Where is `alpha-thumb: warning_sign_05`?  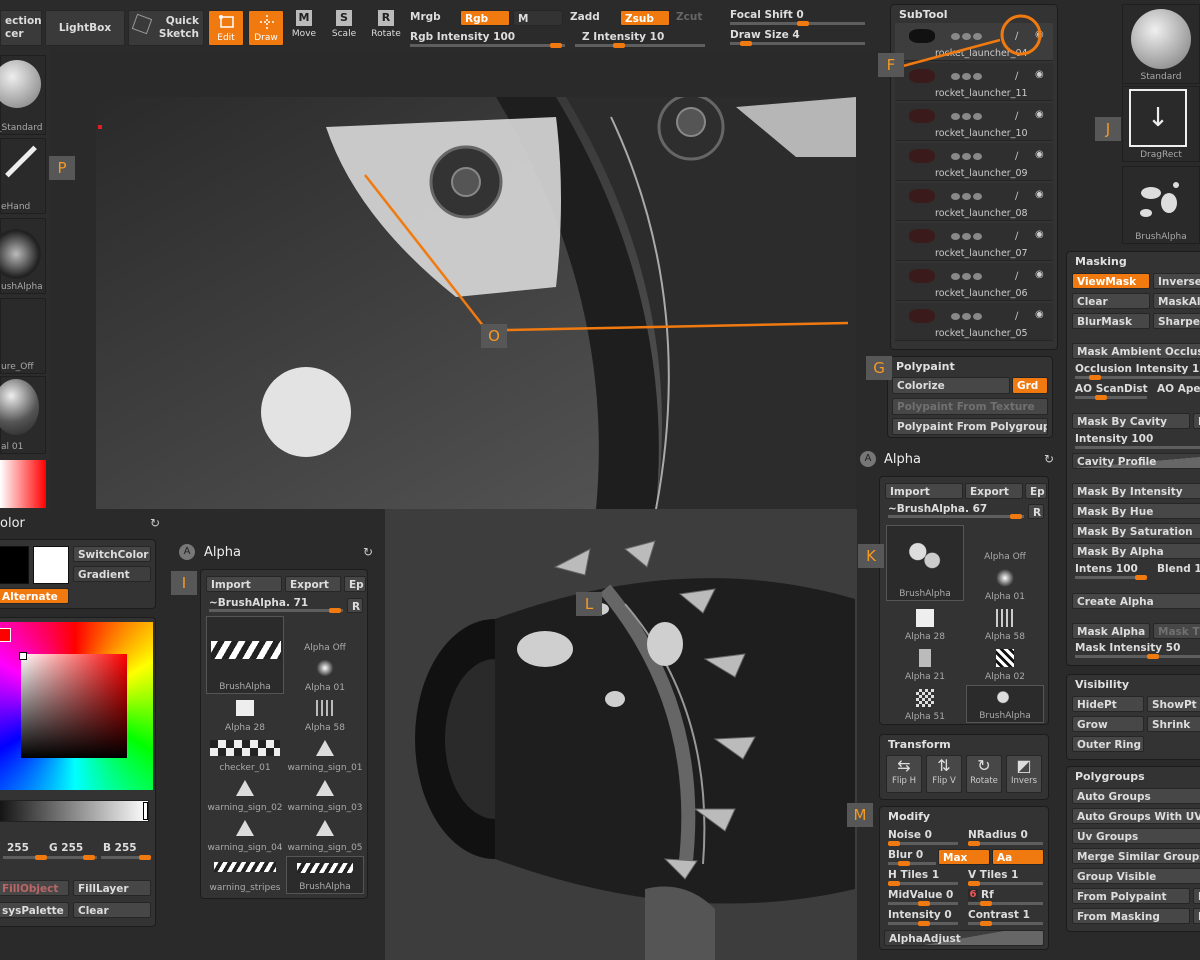 alpha-thumb: warning_sign_05 is located at coordinates (325, 835).